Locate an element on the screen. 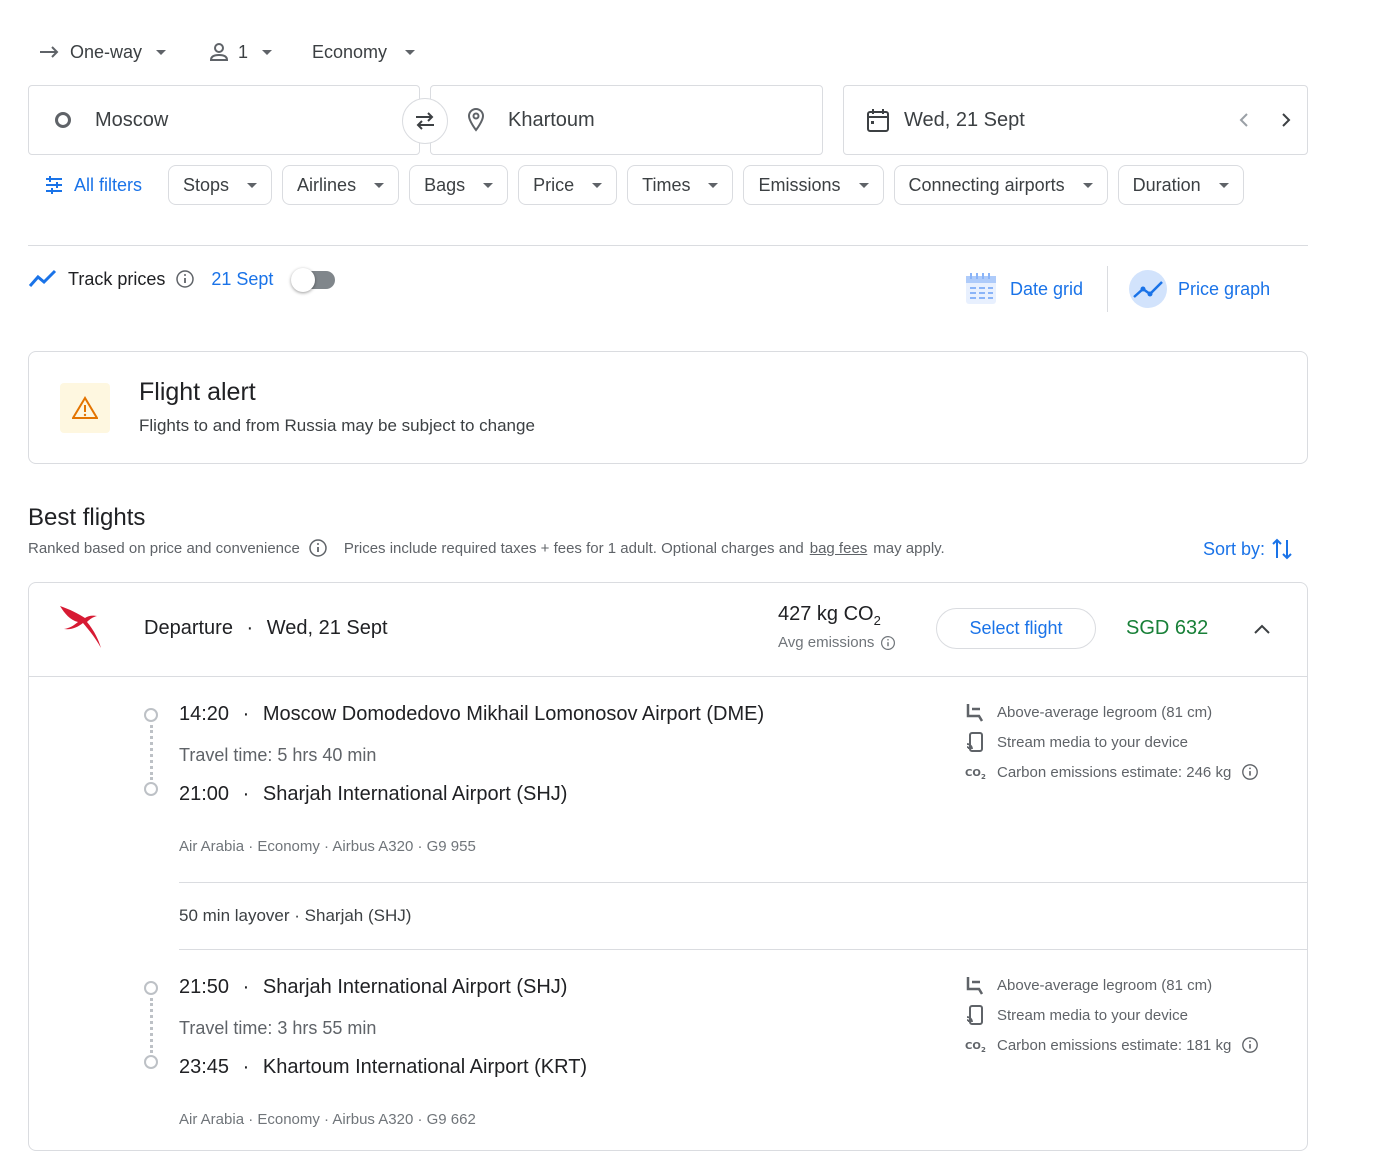 Image resolution: width=1376 pixels, height=1176 pixels. select-flight-button: Select flight is located at coordinates (1016, 628).